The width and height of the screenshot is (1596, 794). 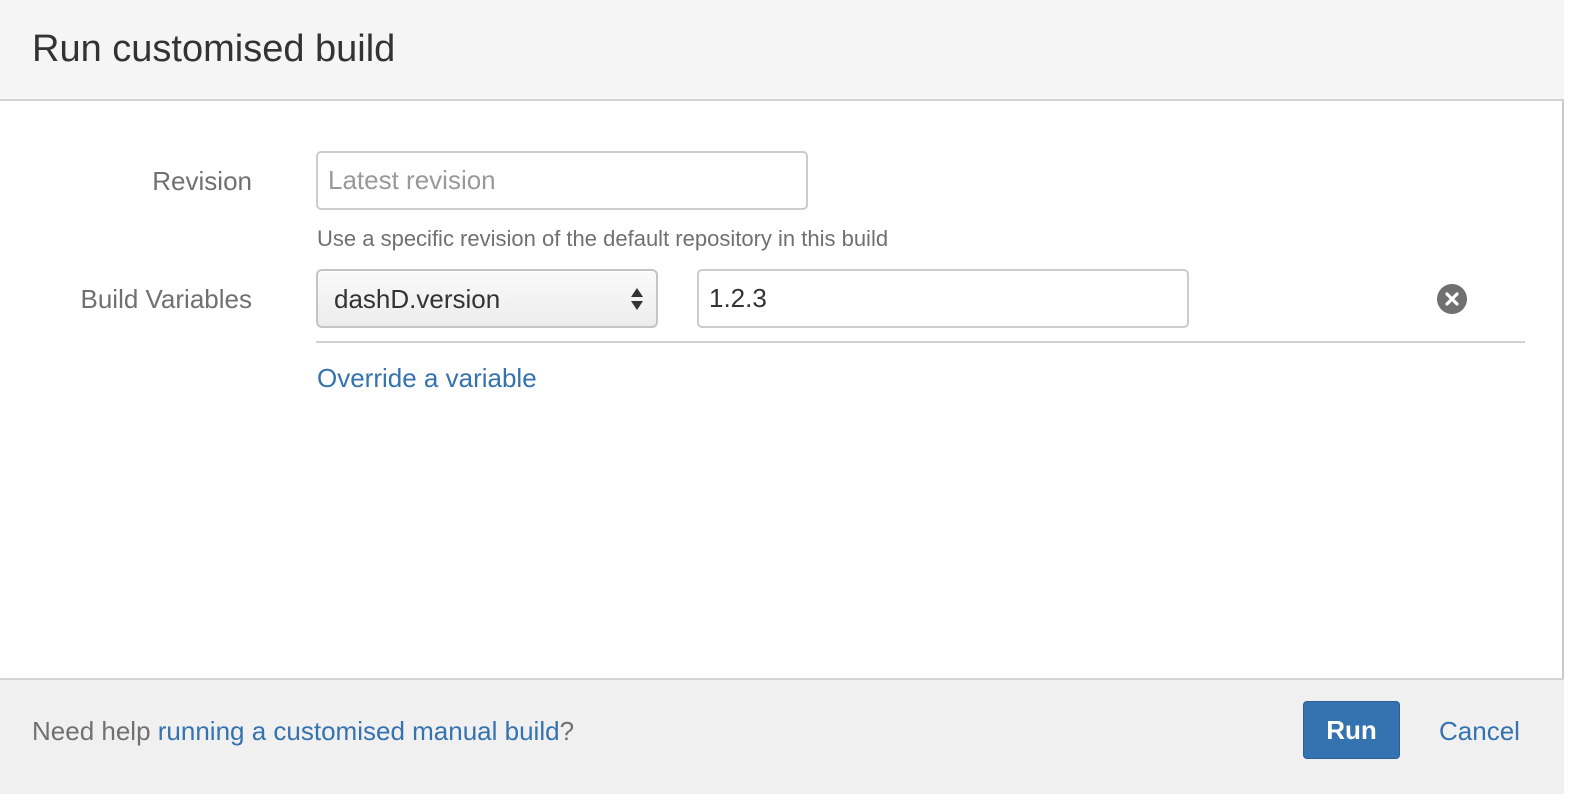 I want to click on override-variable-link: Override a variable, so click(x=427, y=378).